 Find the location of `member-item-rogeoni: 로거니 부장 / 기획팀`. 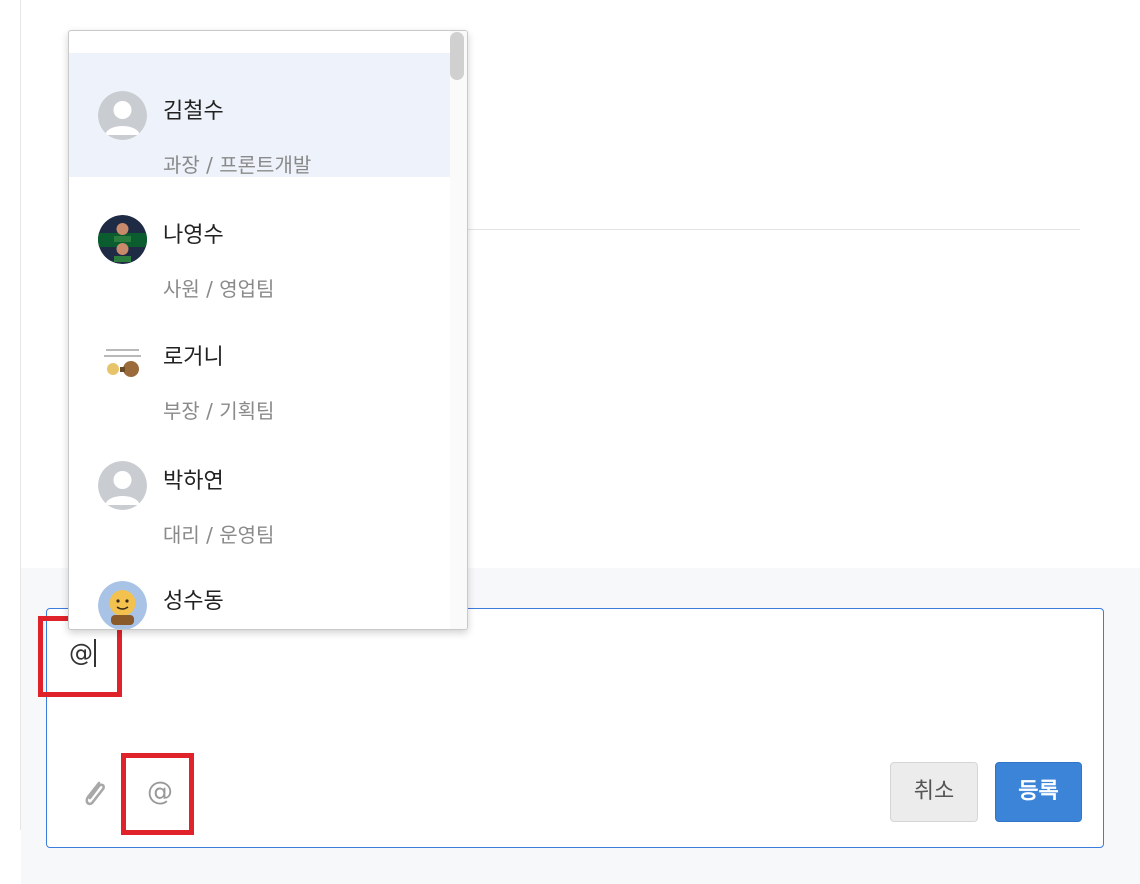

member-item-rogeoni: 로거니 부장 / 기획팀 is located at coordinates (260, 361).